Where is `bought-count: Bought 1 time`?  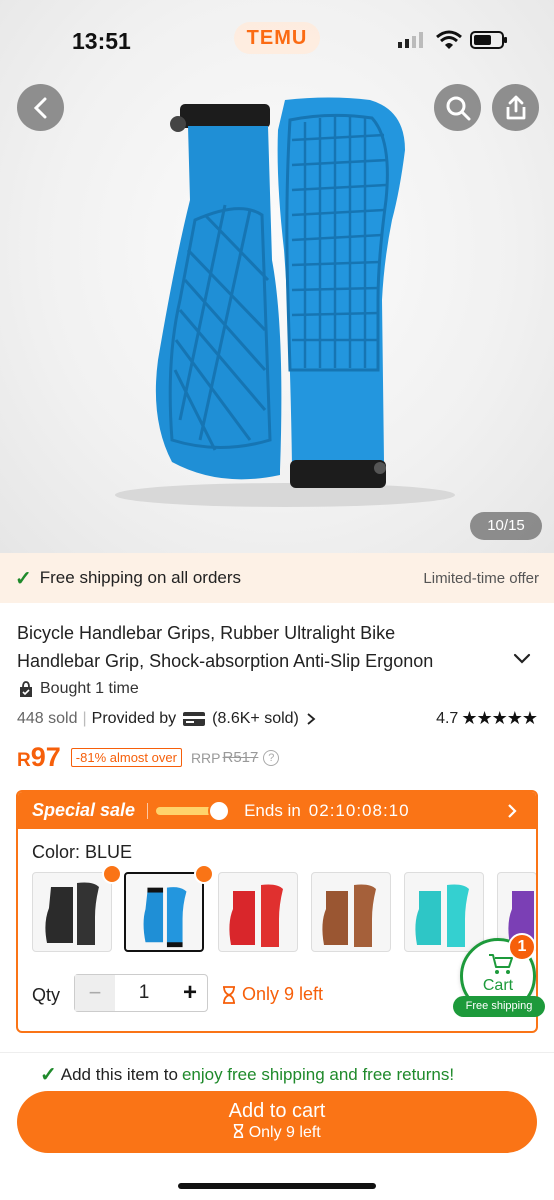
bought-count: Bought 1 time is located at coordinates (78, 689).